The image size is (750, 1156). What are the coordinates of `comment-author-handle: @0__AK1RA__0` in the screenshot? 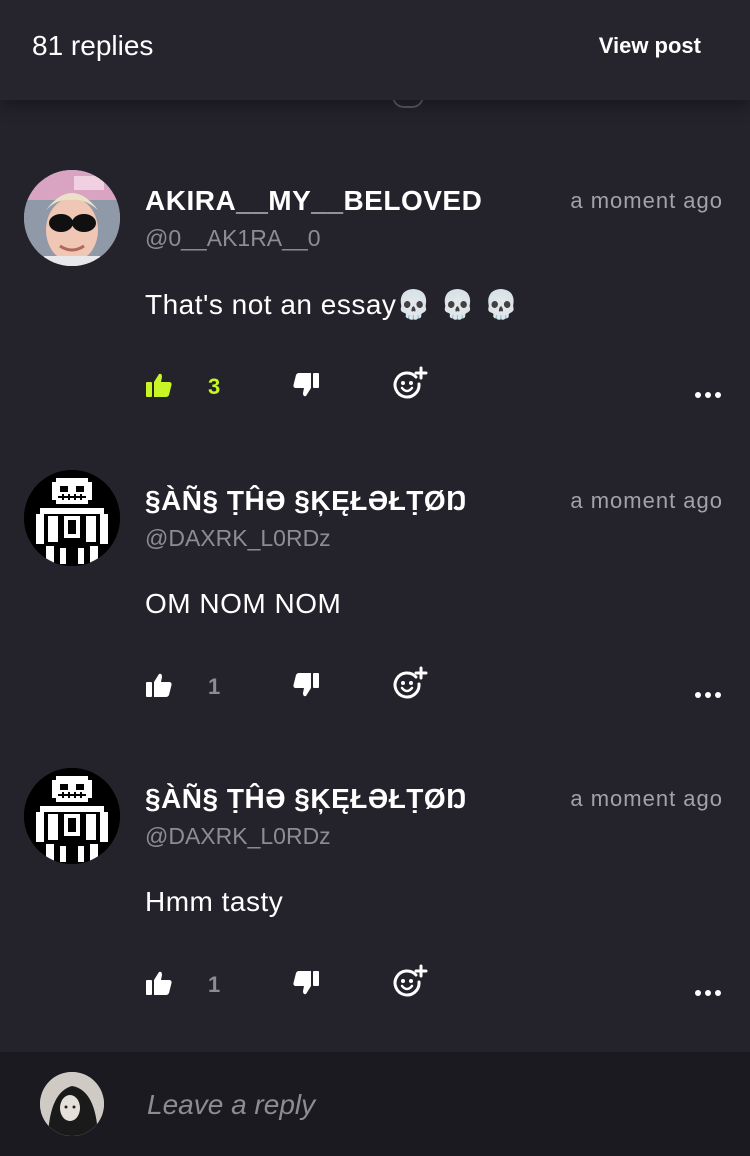 It's located at (233, 238).